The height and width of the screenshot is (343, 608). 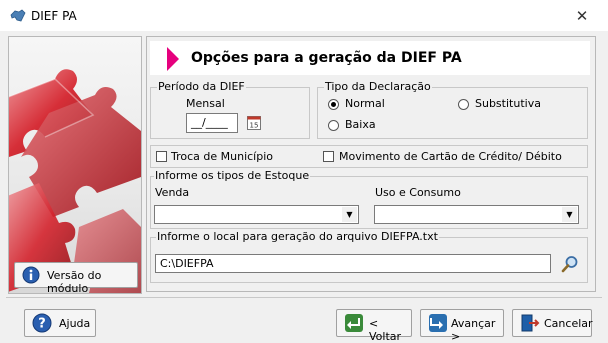 I want to click on divider, so click(x=304, y=297).